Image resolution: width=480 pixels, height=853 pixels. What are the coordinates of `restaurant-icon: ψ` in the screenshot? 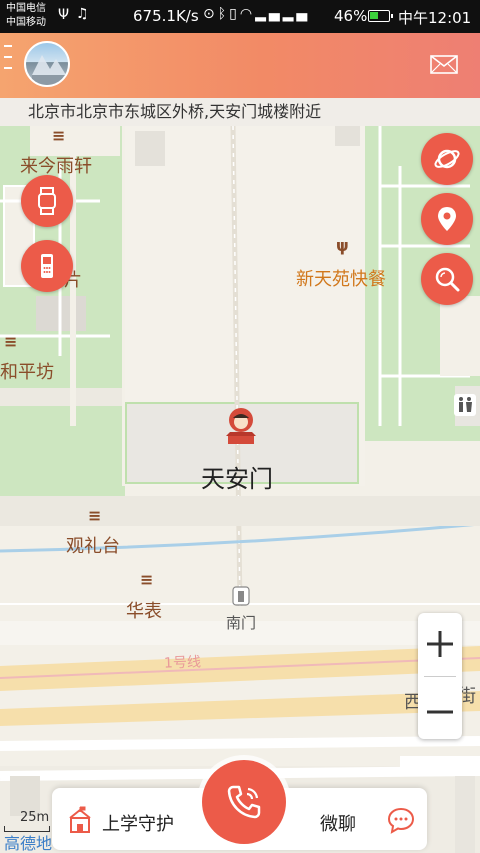 It's located at (342, 245).